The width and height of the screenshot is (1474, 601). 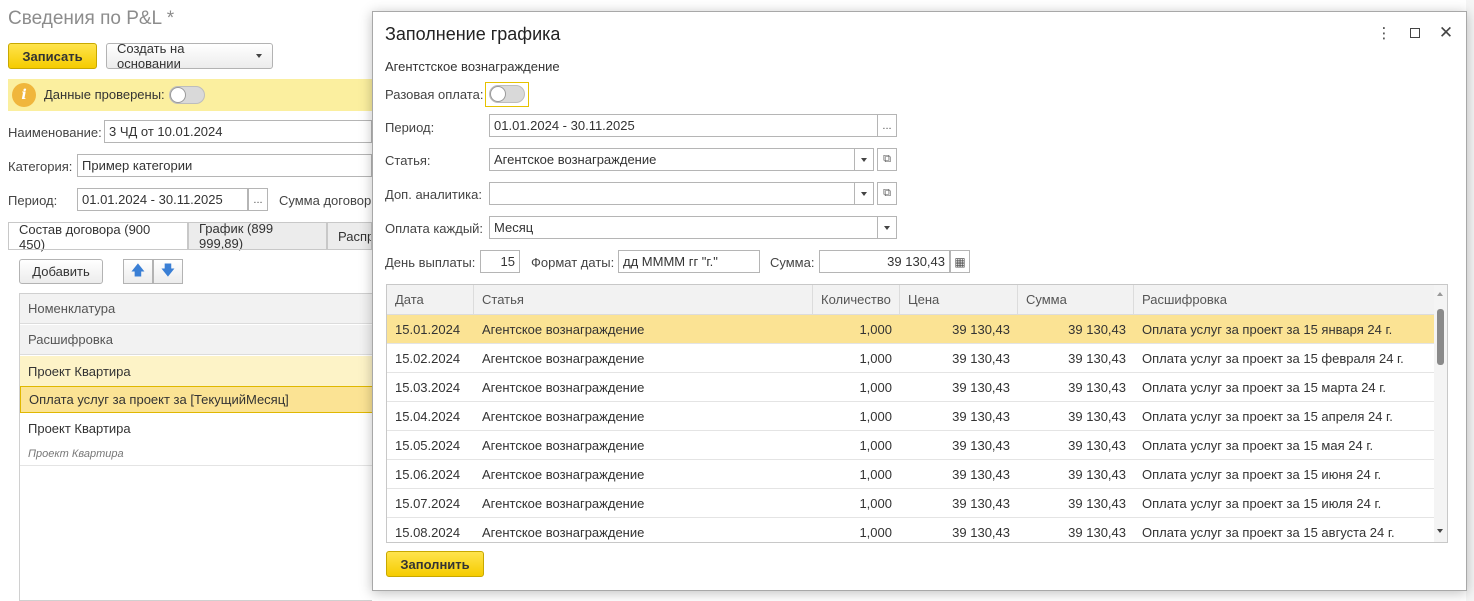 What do you see at coordinates (355, 236) in the screenshot?
I see `tab-label: Распр` at bounding box center [355, 236].